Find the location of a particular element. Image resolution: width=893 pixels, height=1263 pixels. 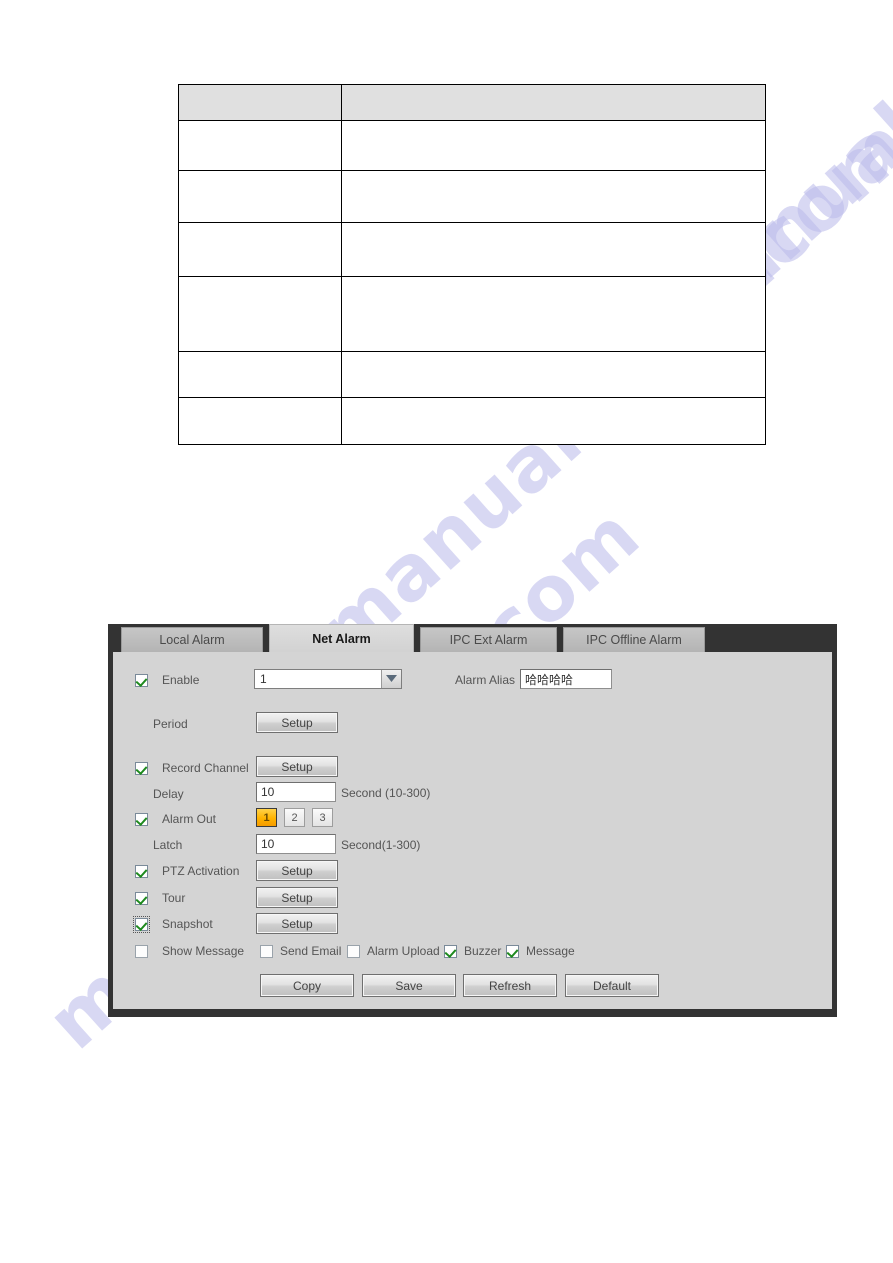

send-email-row: Send Email is located at coordinates (300, 951).